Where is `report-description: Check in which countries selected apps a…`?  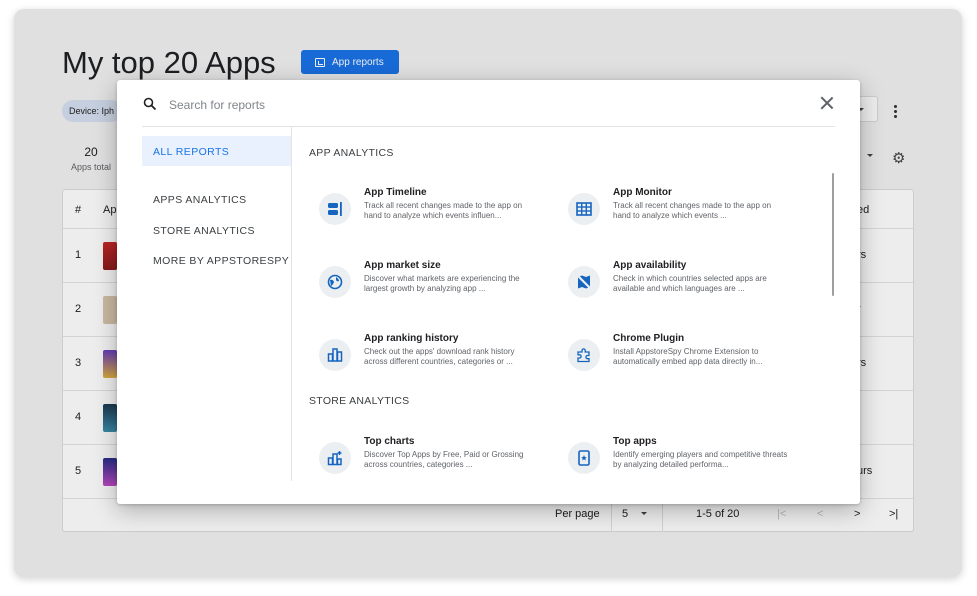 report-description: Check in which countries selected apps a… is located at coordinates (690, 283).